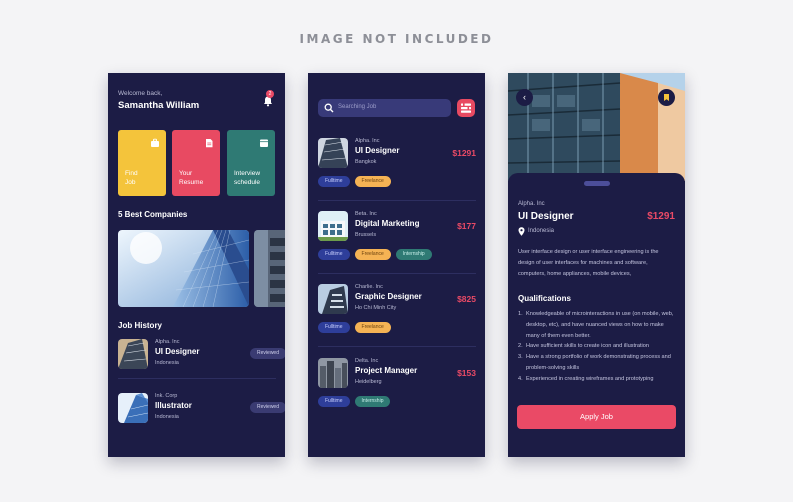  Describe the element at coordinates (597, 183) in the screenshot. I see `drag-handle` at that location.